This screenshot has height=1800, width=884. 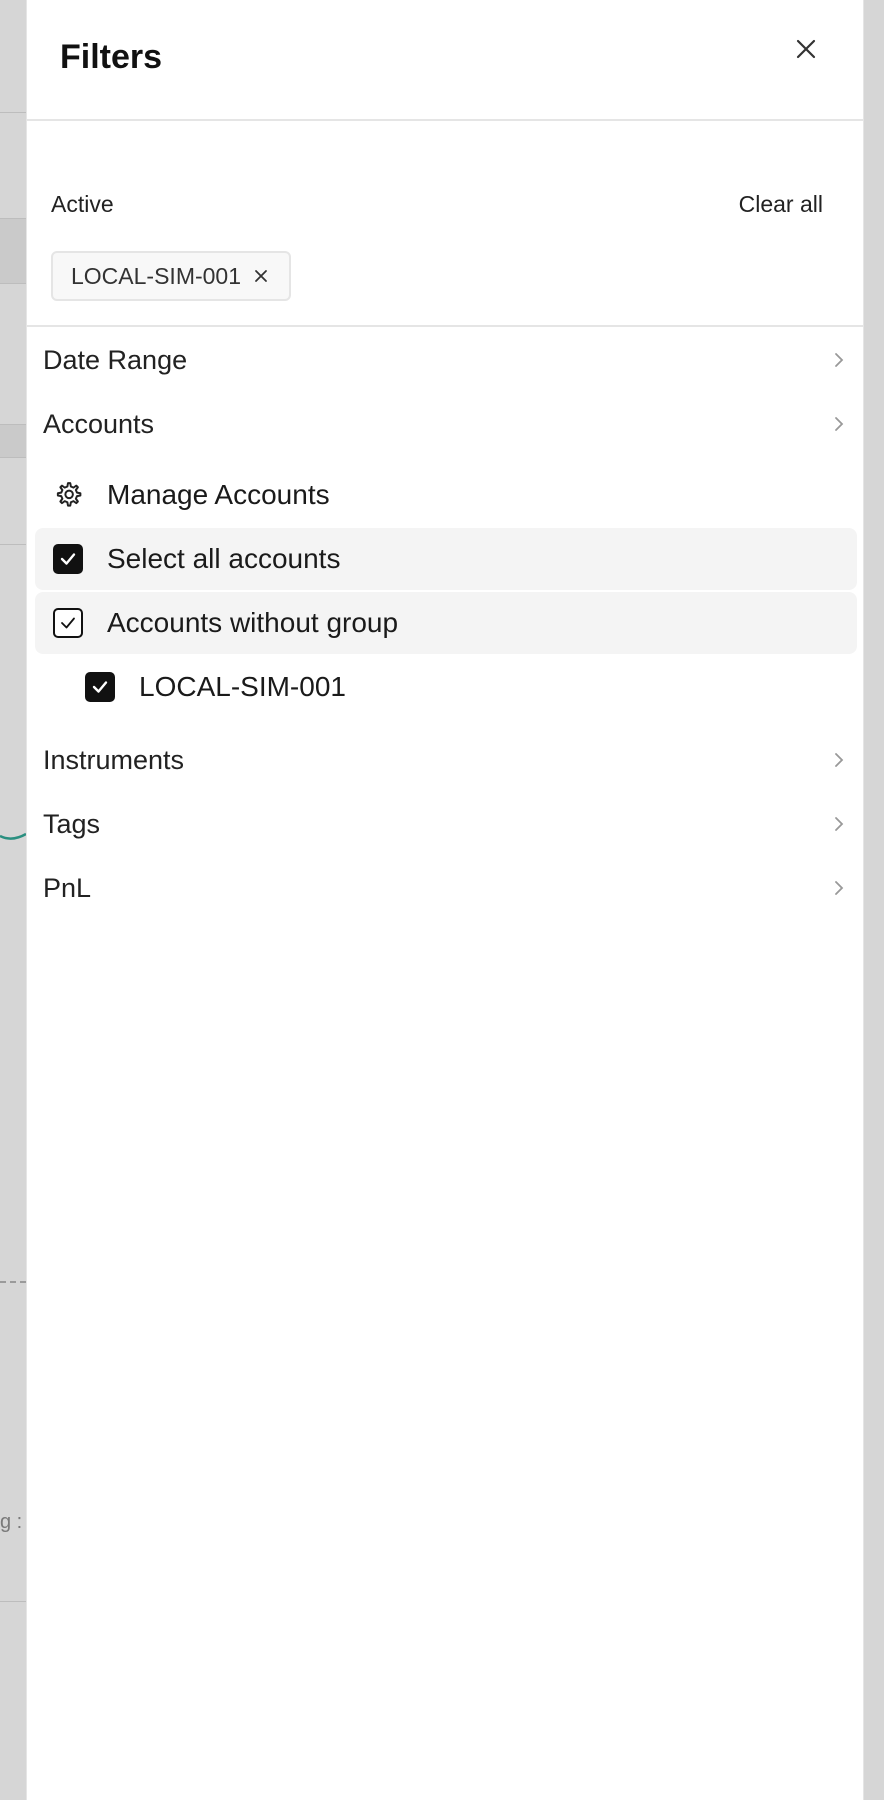 I want to click on close-button, so click(x=806, y=49).